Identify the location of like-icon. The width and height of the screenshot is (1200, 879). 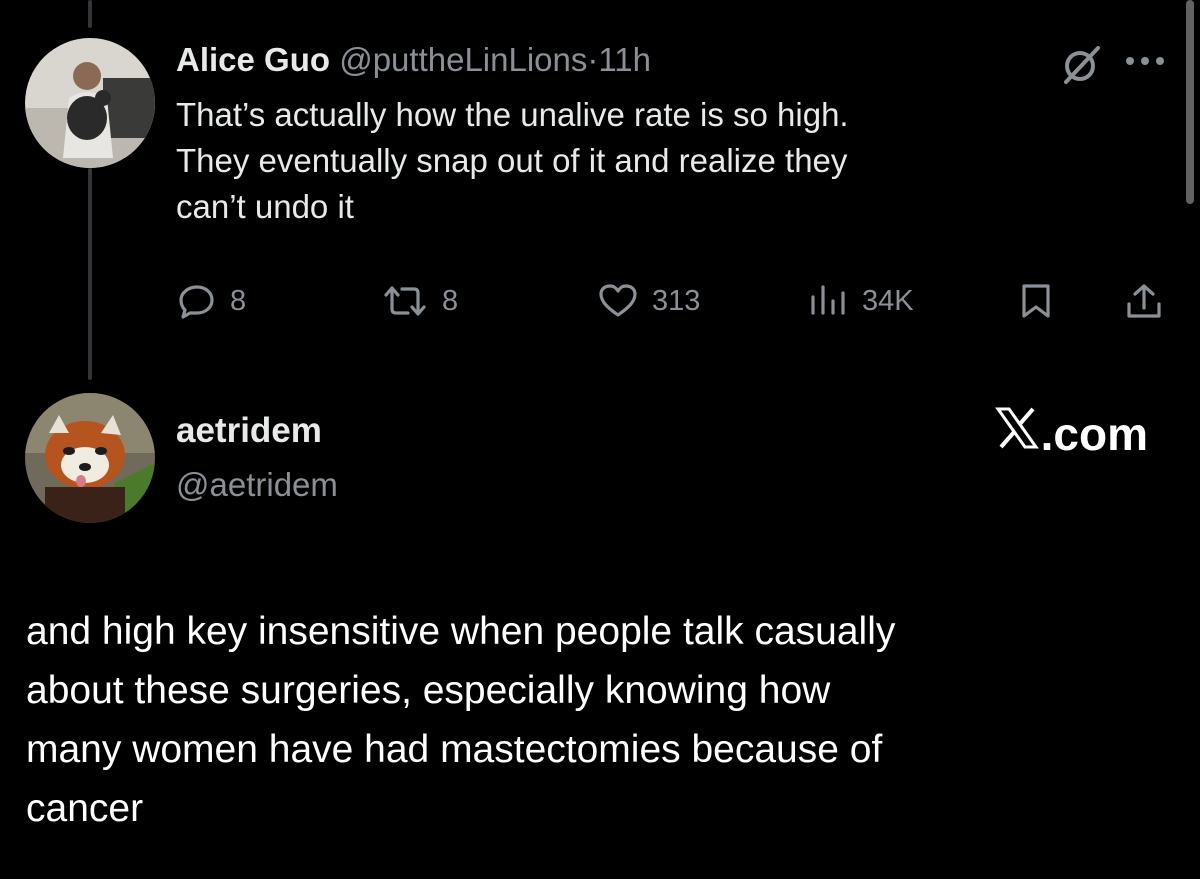
(618, 301).